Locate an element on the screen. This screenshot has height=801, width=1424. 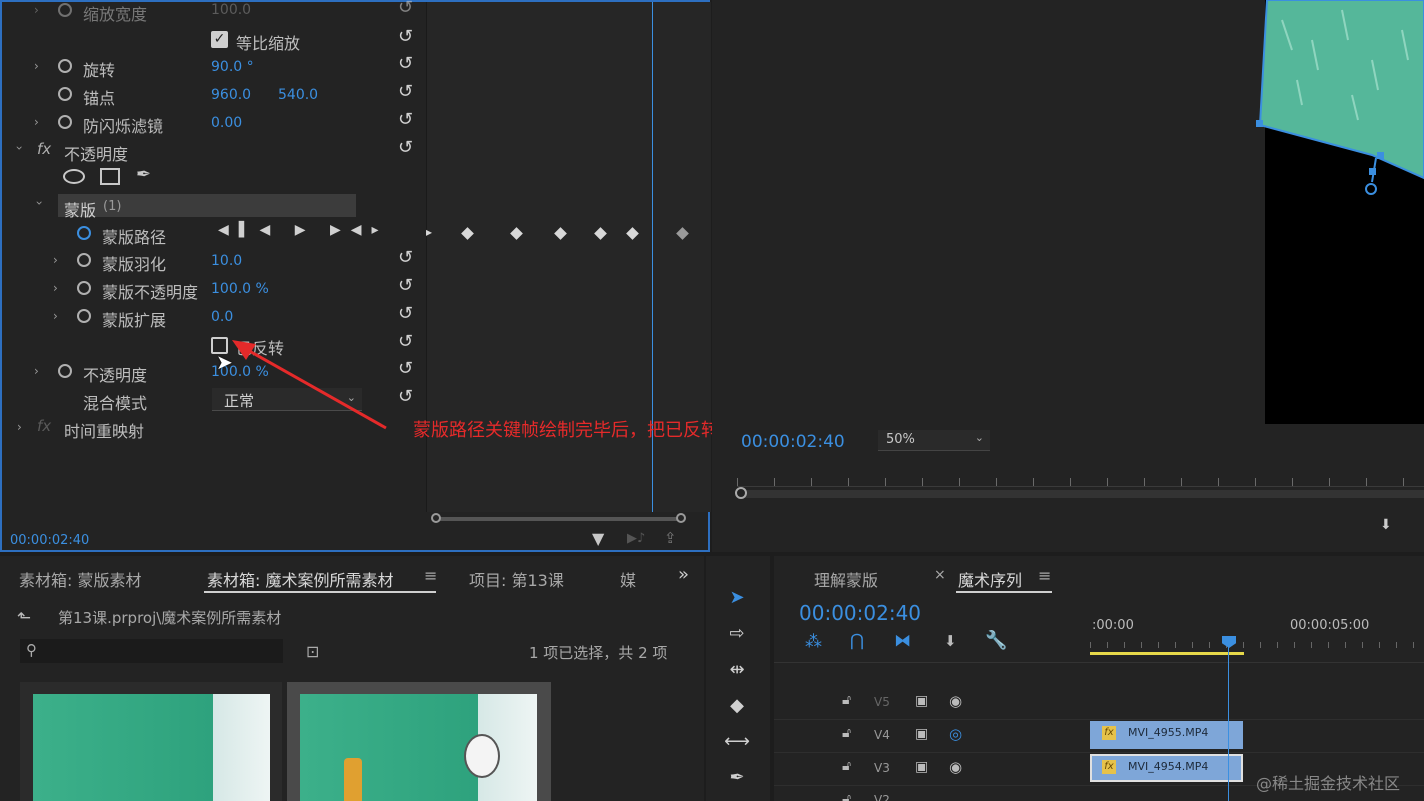
tab-bin-magic: 素材箱: 魔术案例所需素材 is located at coordinates (300, 579).